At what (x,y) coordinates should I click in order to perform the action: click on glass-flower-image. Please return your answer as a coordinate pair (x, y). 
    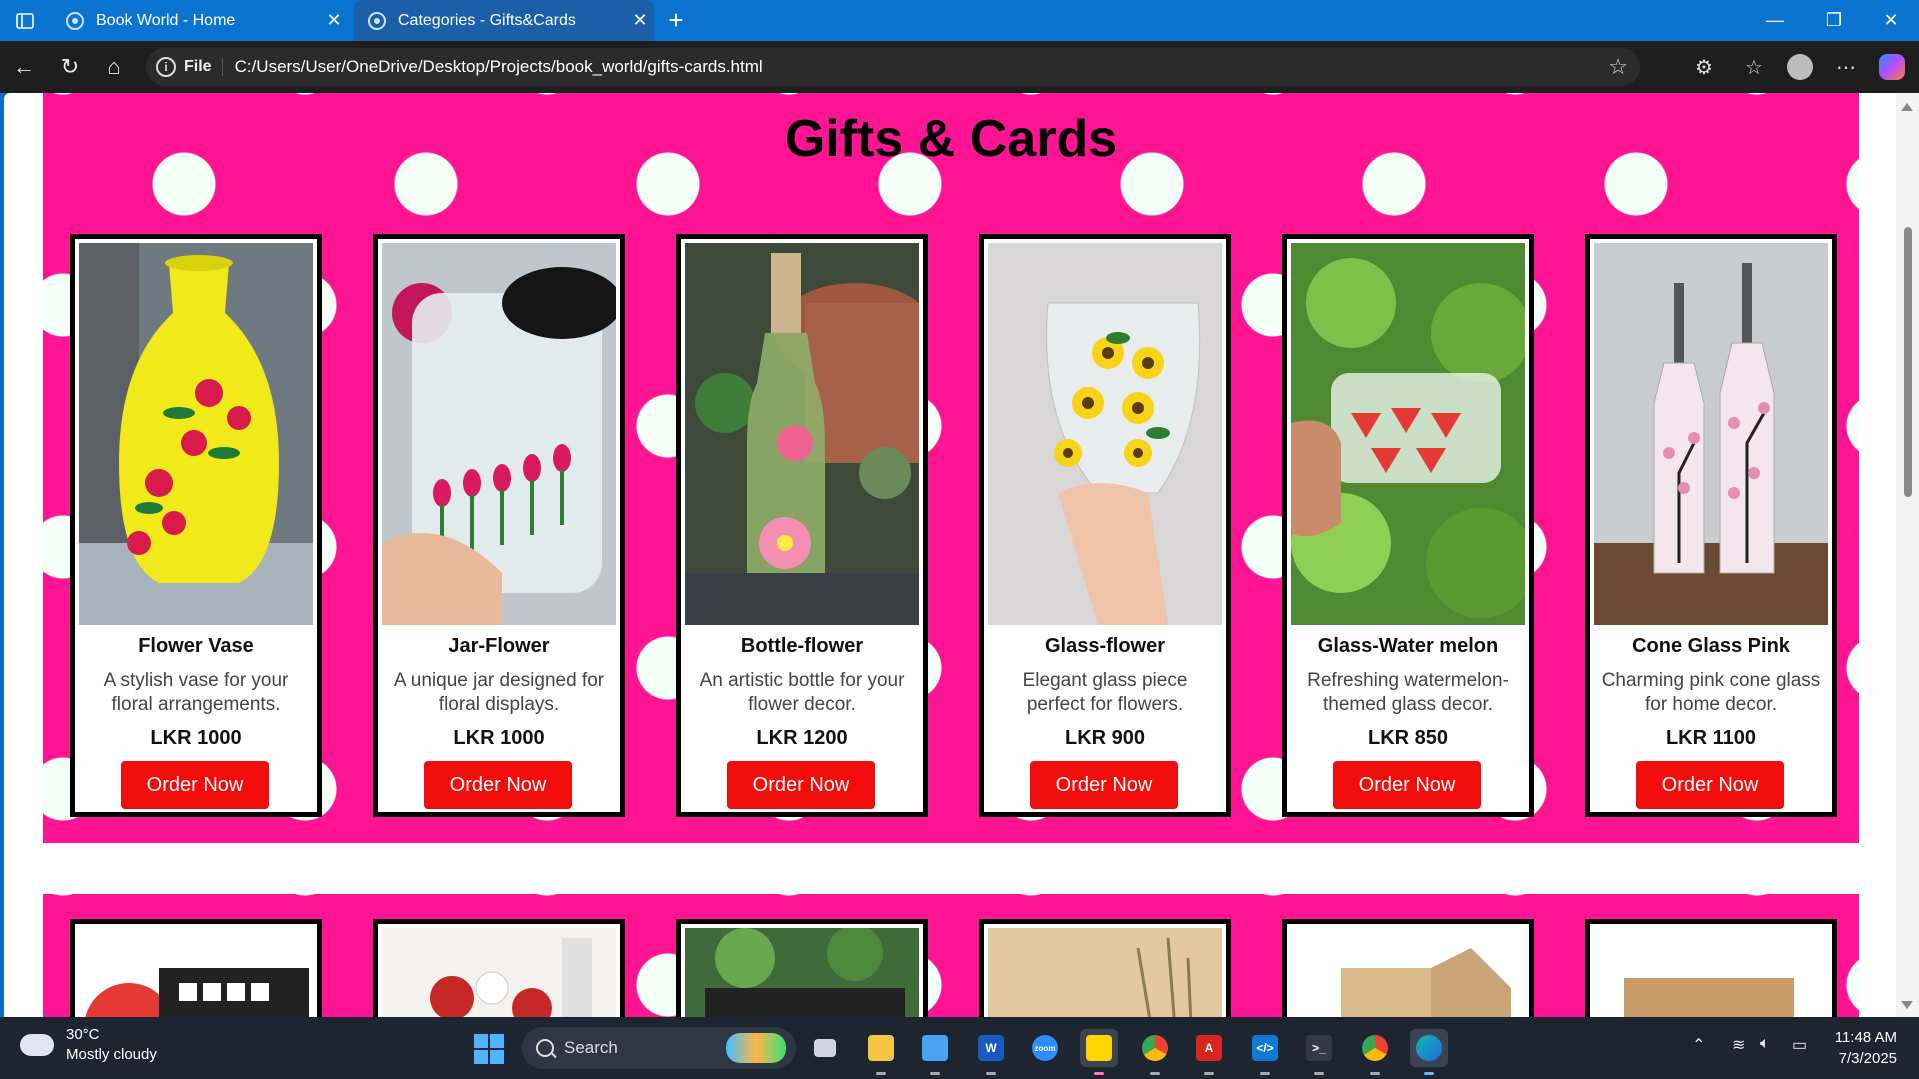
    Looking at the image, I should click on (1105, 434).